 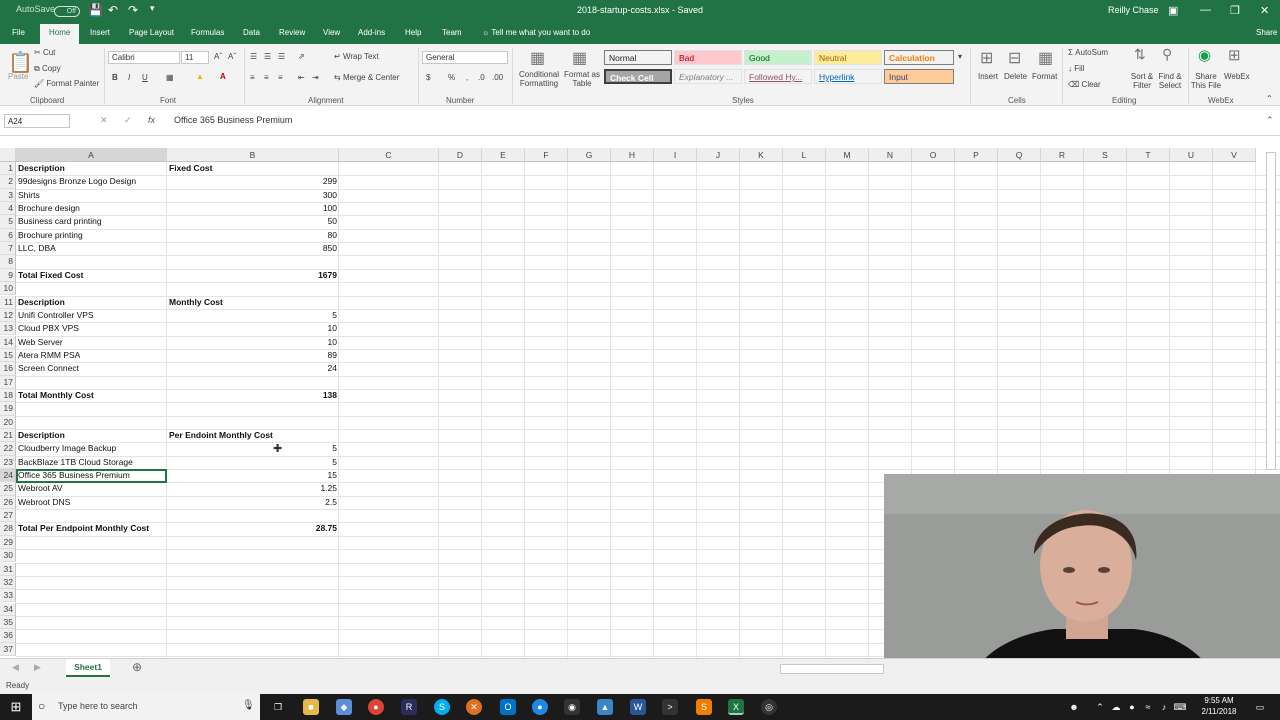 I want to click on cell-a21: Description, so click(x=91, y=435).